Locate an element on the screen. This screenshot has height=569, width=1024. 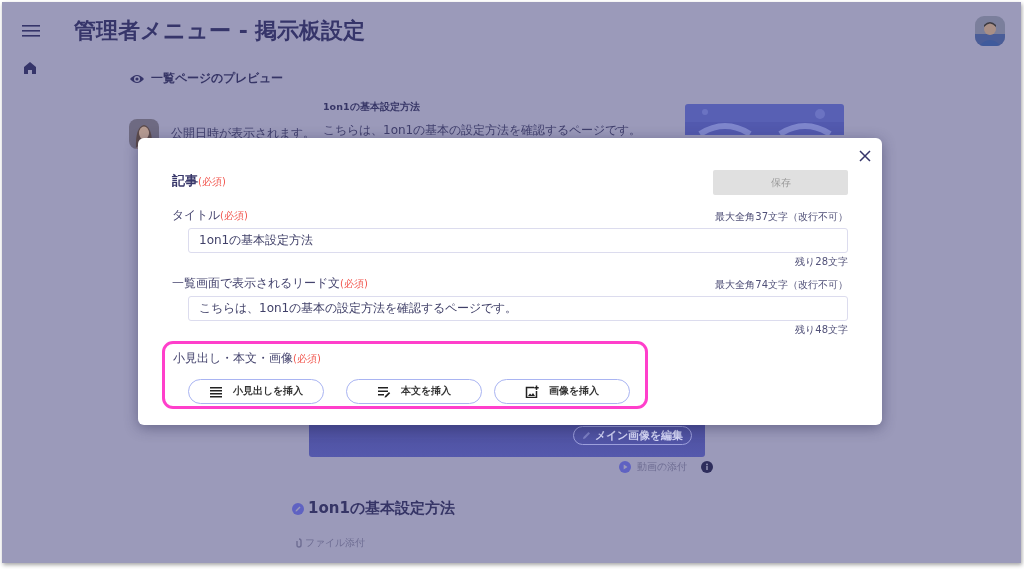
insert-button: 本文を挿入 is located at coordinates (414, 391).